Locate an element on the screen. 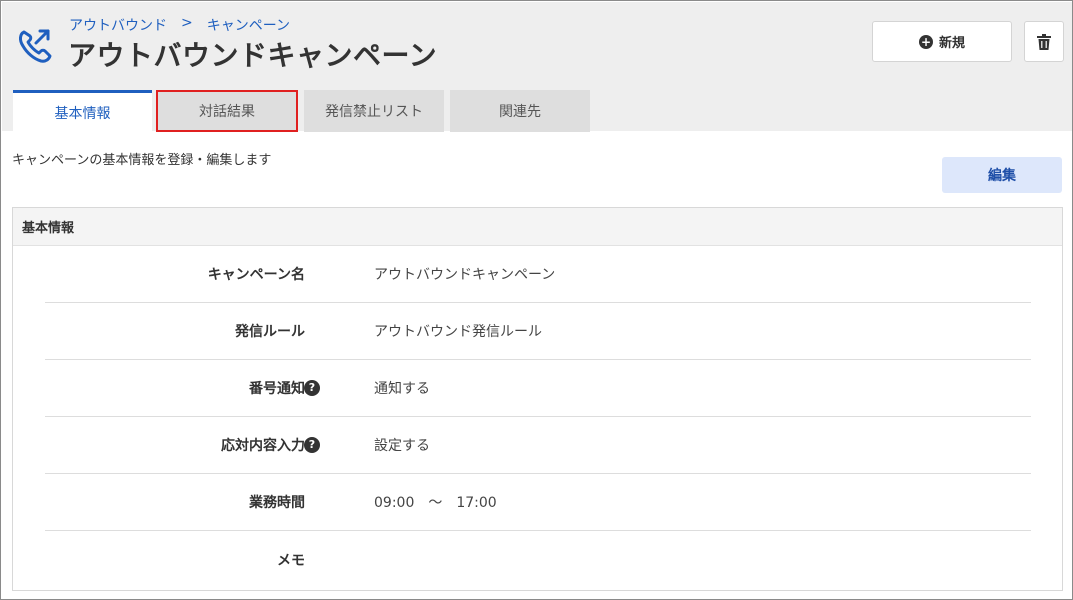 Image resolution: width=1073 pixels, height=600 pixels. field-label: メモ is located at coordinates (291, 560).